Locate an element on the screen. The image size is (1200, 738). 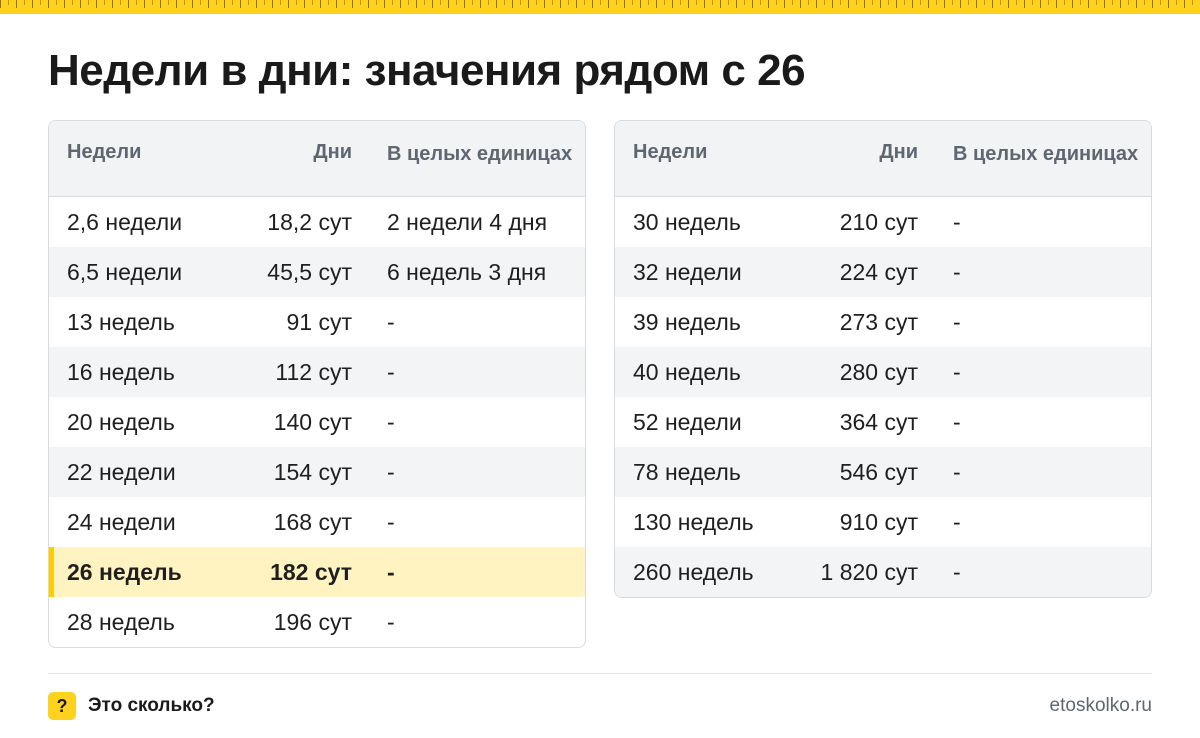
cell-weeks: 260 недель is located at coordinates (693, 571).